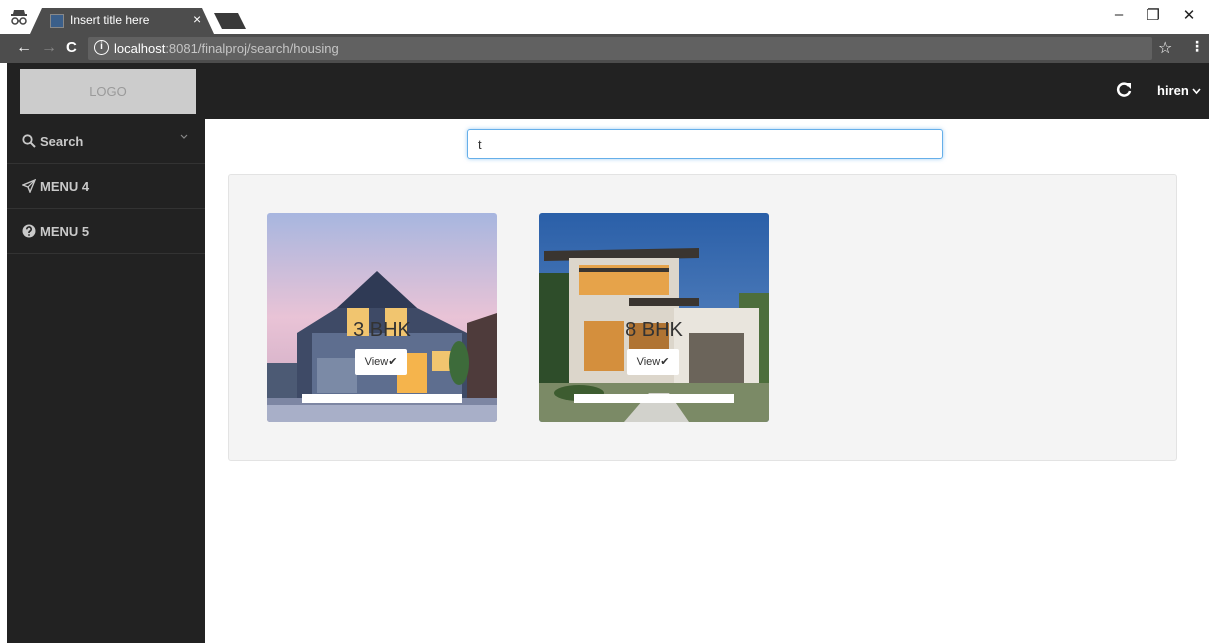  Describe the element at coordinates (608, 91) in the screenshot. I see `app-header: LOGO hiren` at that location.